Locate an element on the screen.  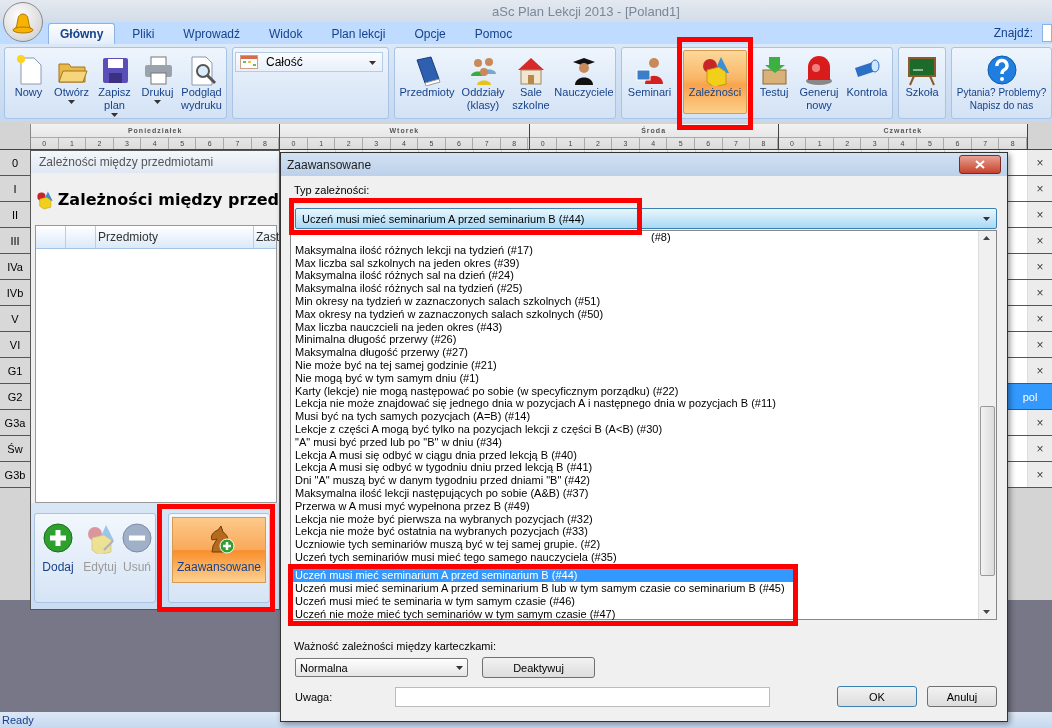
close-icon is located at coordinates (980, 164).